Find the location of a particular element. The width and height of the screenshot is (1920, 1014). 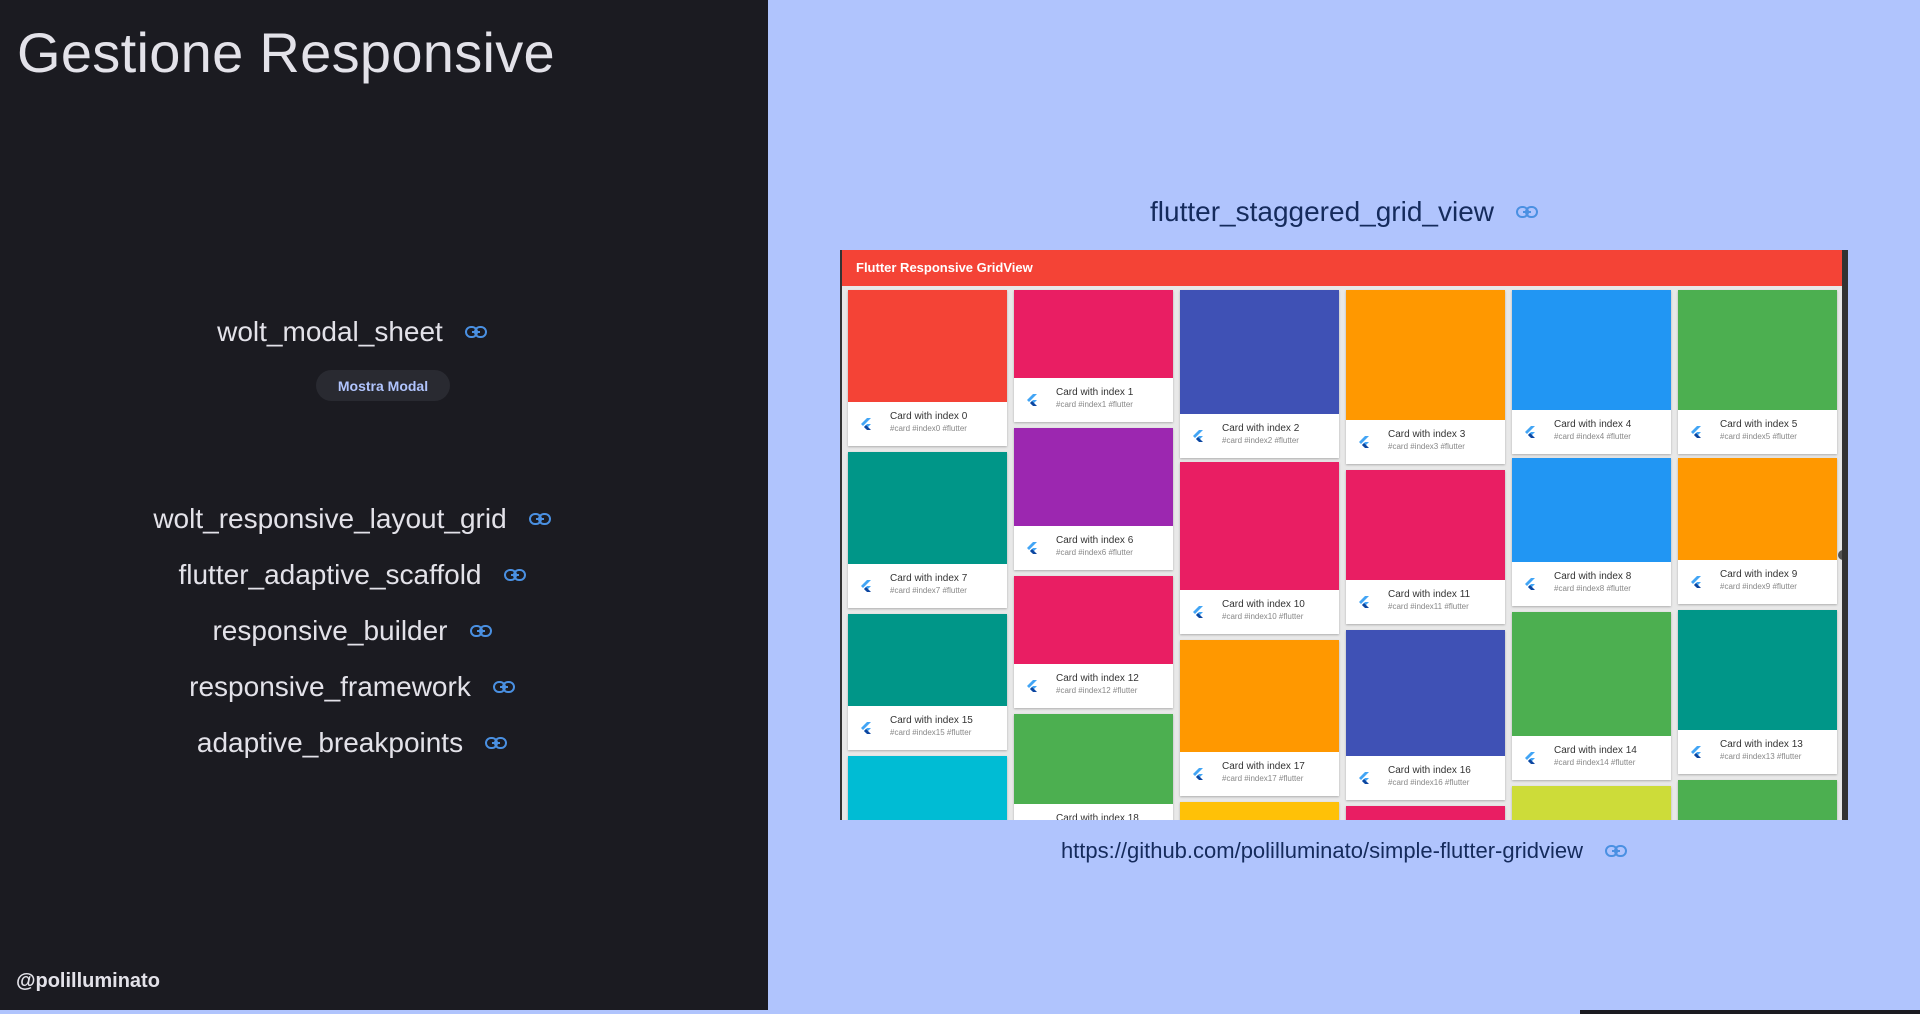

package-wolt-responsive-layout-grid: wolt_responsive_layout_grid is located at coordinates (352, 519).